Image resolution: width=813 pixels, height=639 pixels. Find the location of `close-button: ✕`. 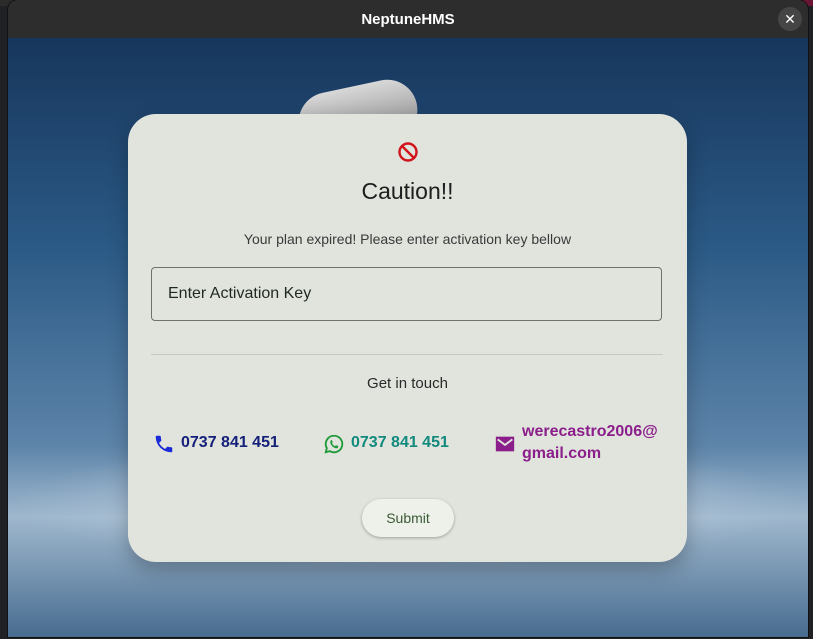

close-button: ✕ is located at coordinates (790, 19).